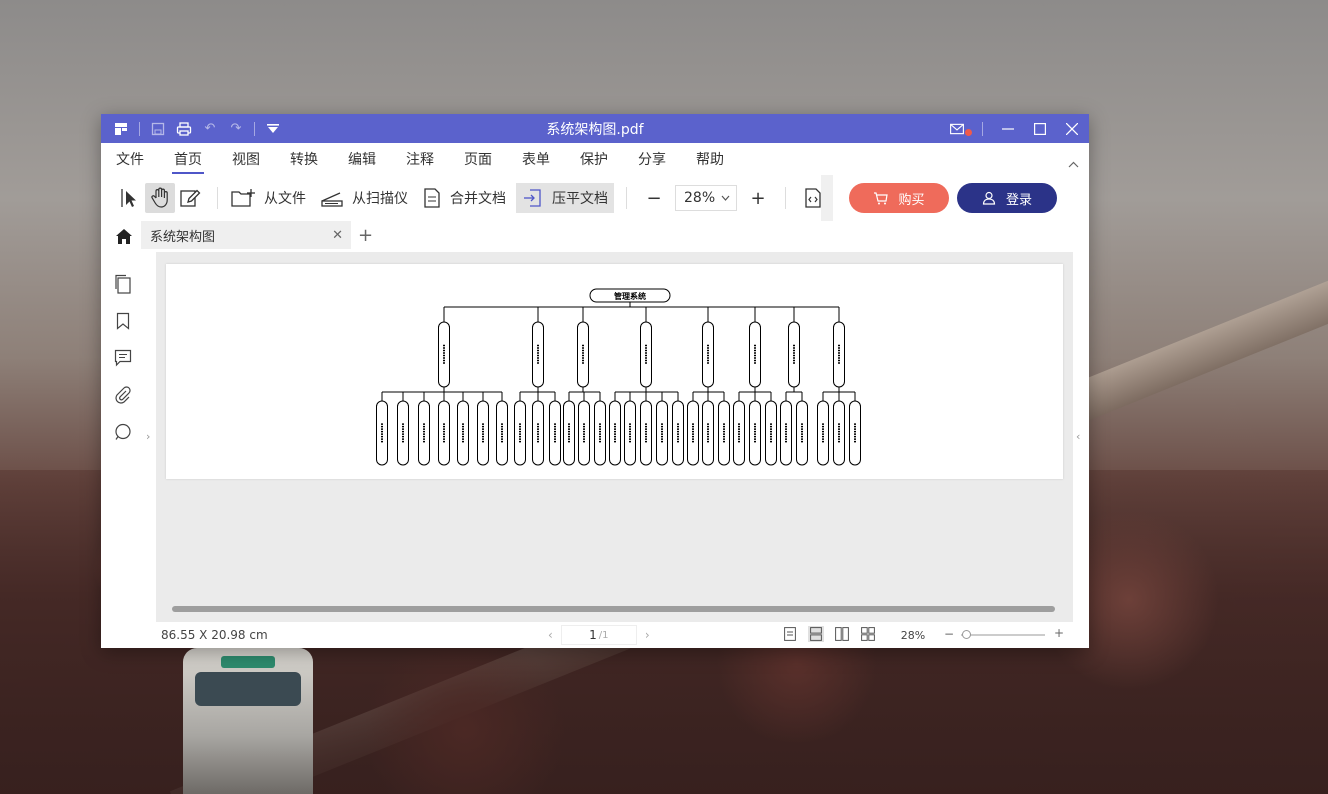 The height and width of the screenshot is (794, 1328). What do you see at coordinates (123, 395) in the screenshot?
I see `attachment-icon` at bounding box center [123, 395].